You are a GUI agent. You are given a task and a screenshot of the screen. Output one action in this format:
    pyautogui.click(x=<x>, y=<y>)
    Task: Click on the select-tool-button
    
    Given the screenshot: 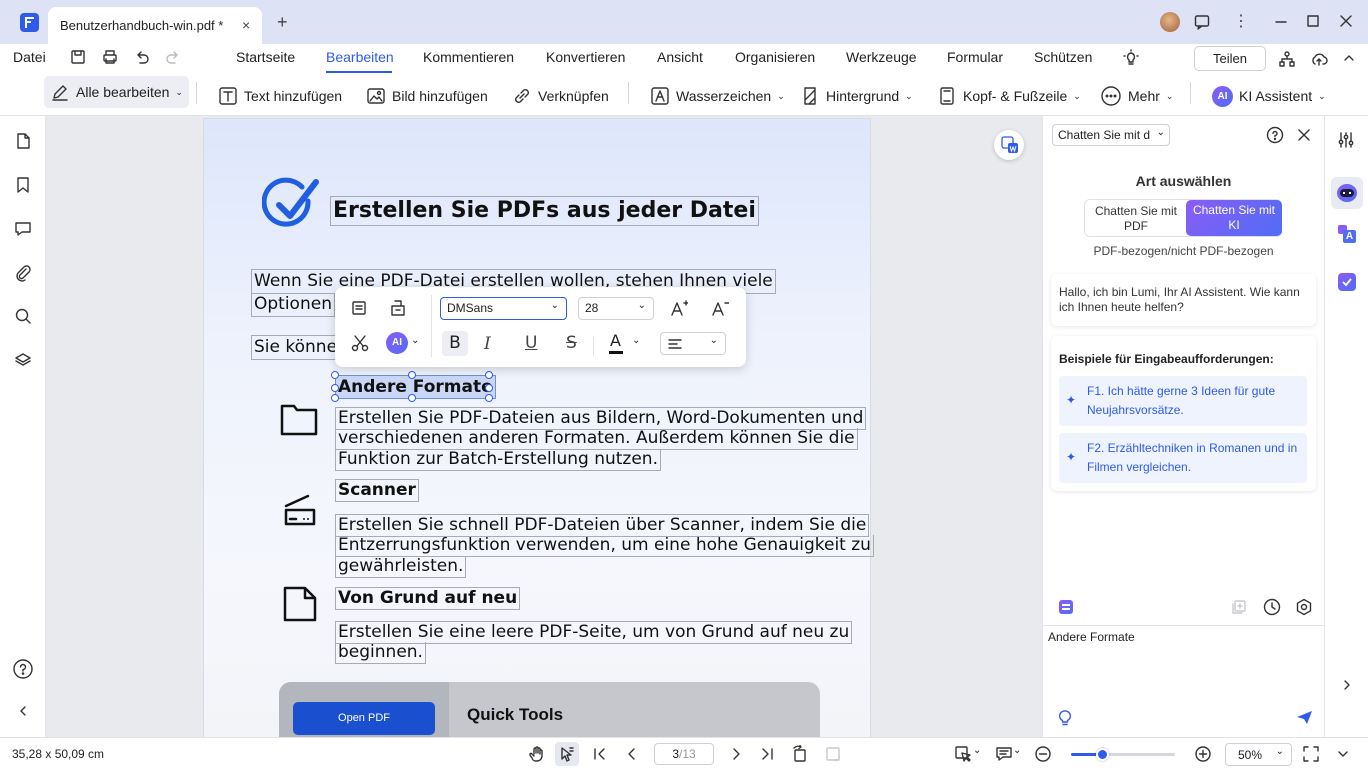 What is the action you would take?
    pyautogui.click(x=567, y=754)
    